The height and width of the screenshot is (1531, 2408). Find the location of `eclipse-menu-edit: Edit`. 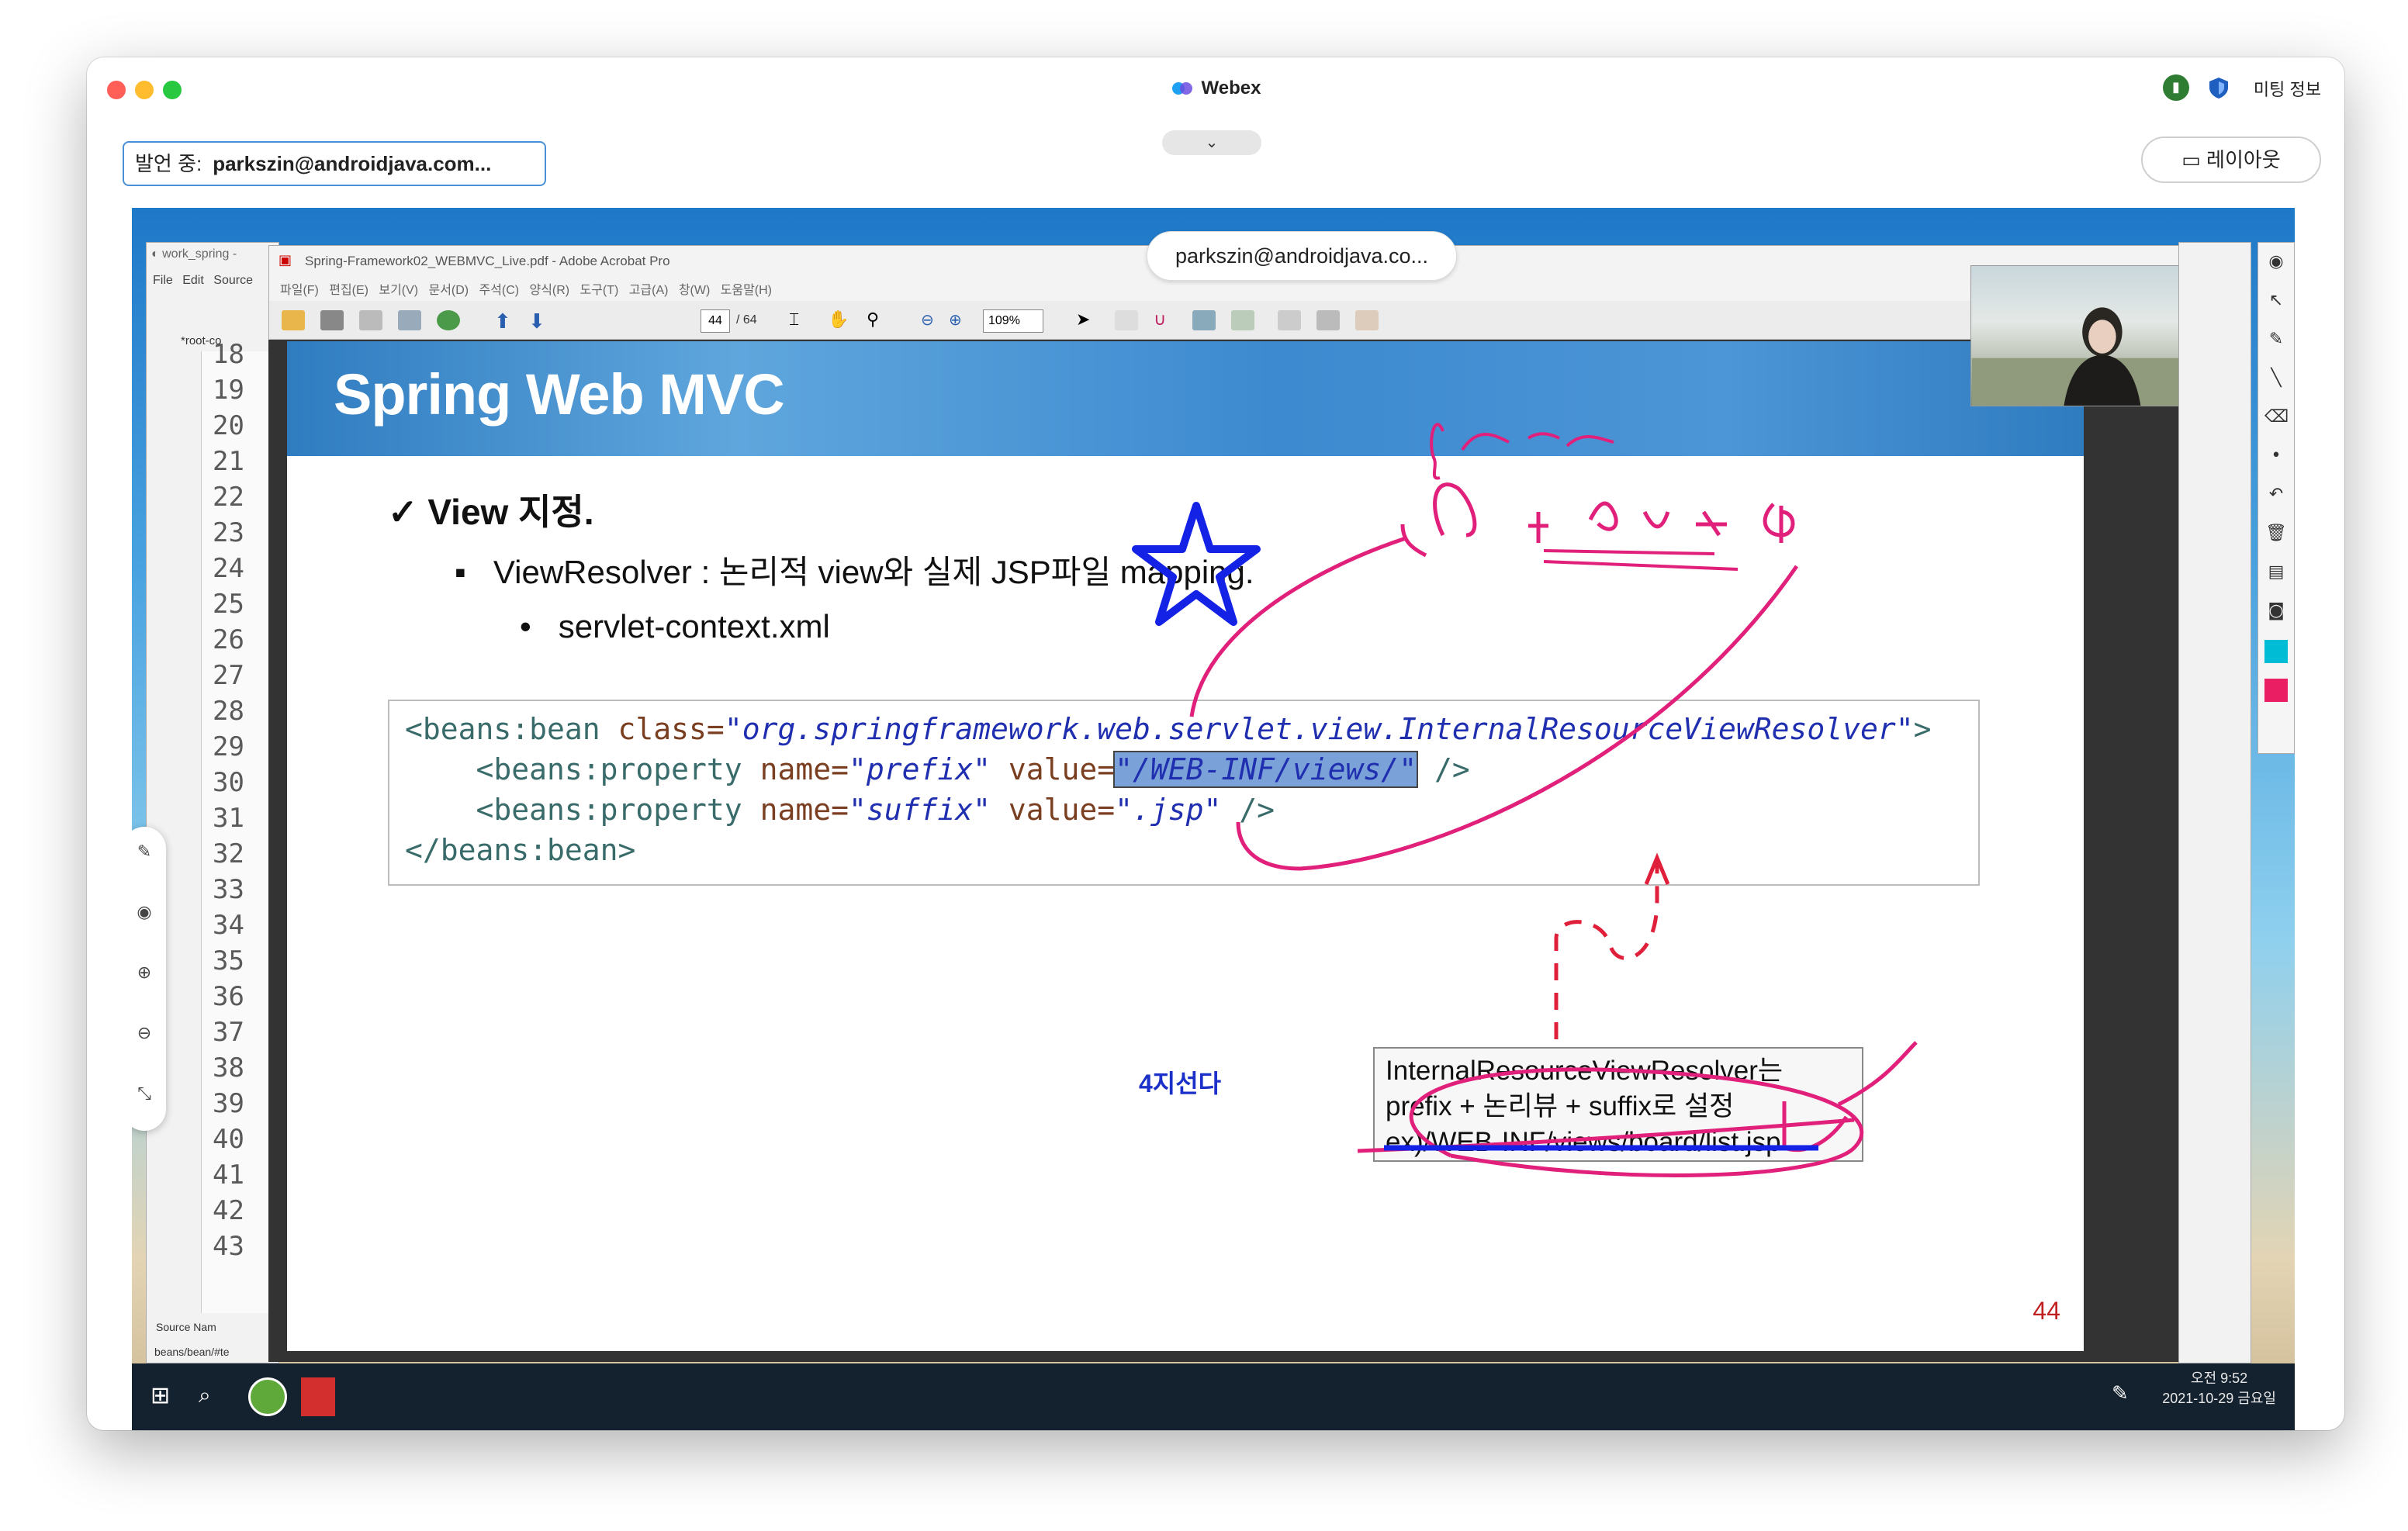

eclipse-menu-edit: Edit is located at coordinates (193, 280).